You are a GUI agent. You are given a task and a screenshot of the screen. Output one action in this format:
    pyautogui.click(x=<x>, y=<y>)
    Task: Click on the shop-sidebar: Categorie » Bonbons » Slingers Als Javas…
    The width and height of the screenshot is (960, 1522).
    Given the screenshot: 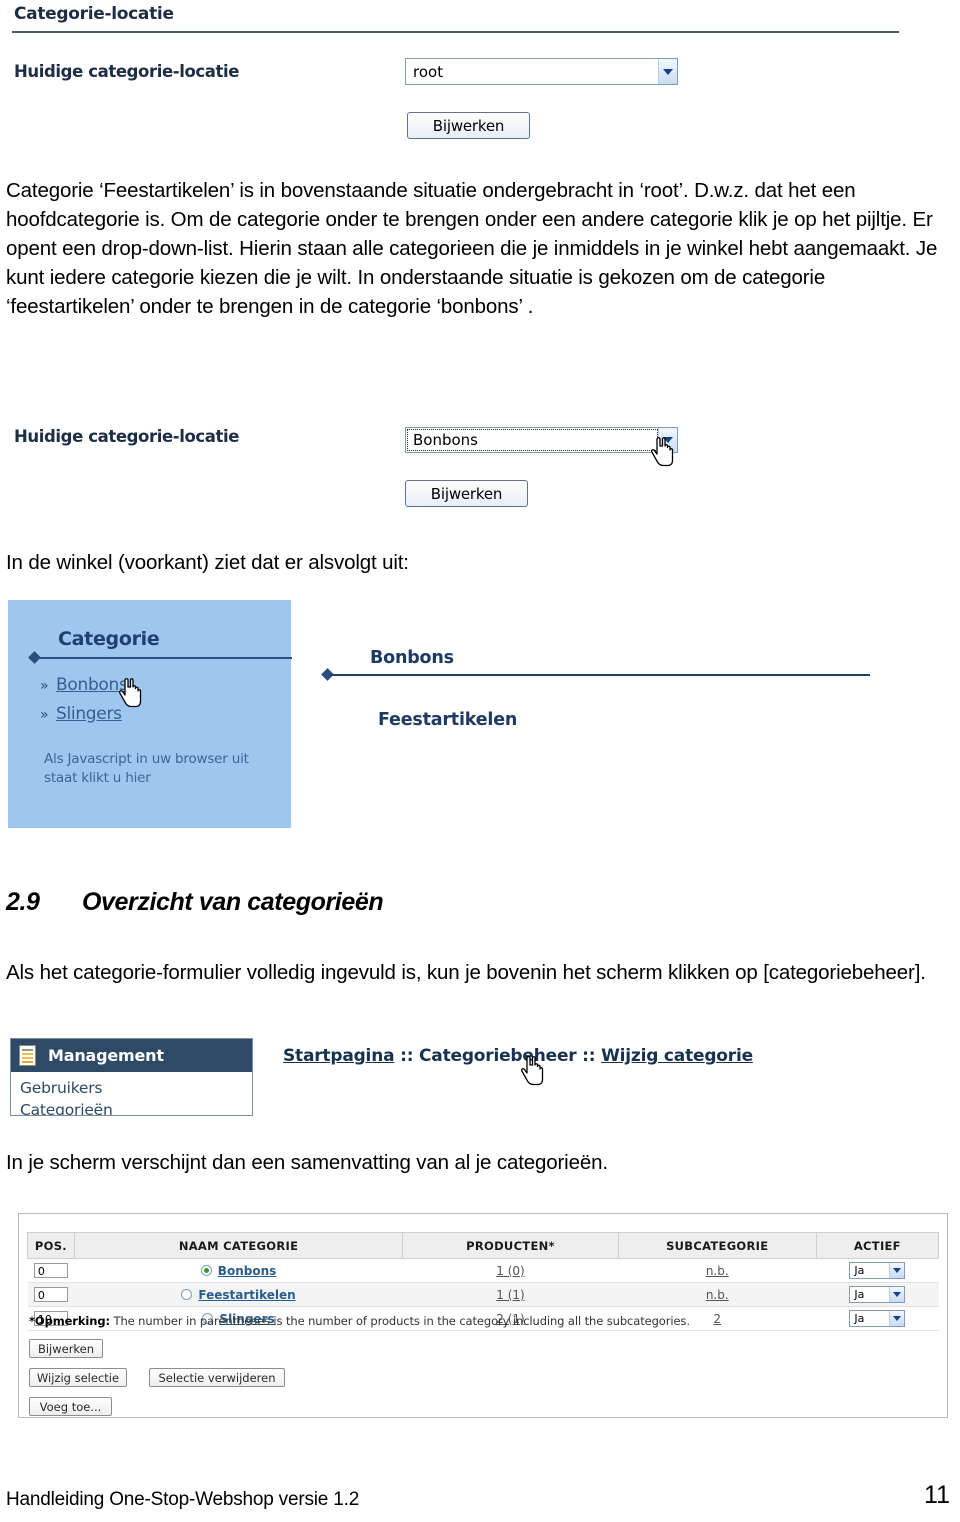 What is the action you would take?
    pyautogui.click(x=150, y=714)
    